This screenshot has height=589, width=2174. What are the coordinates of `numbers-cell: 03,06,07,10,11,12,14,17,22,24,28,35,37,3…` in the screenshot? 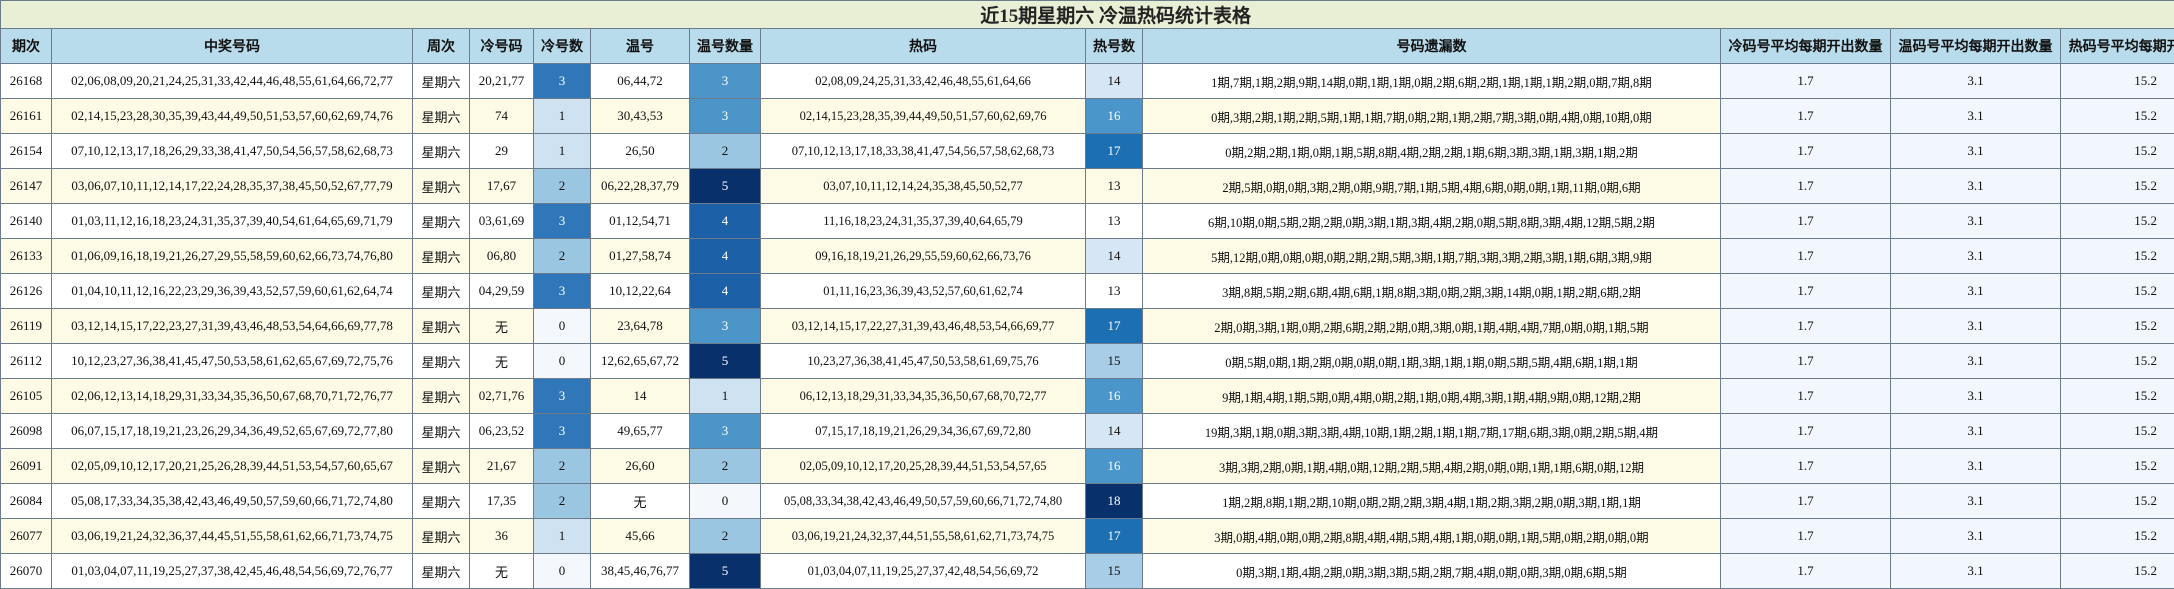 It's located at (232, 186).